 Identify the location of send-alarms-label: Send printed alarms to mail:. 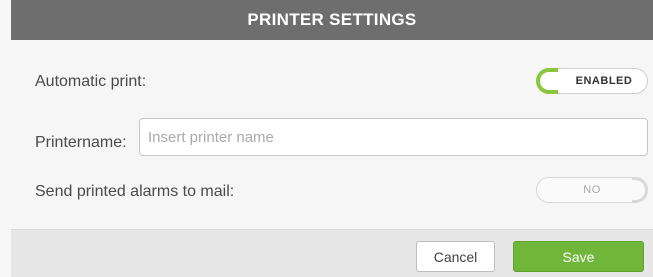
(135, 191).